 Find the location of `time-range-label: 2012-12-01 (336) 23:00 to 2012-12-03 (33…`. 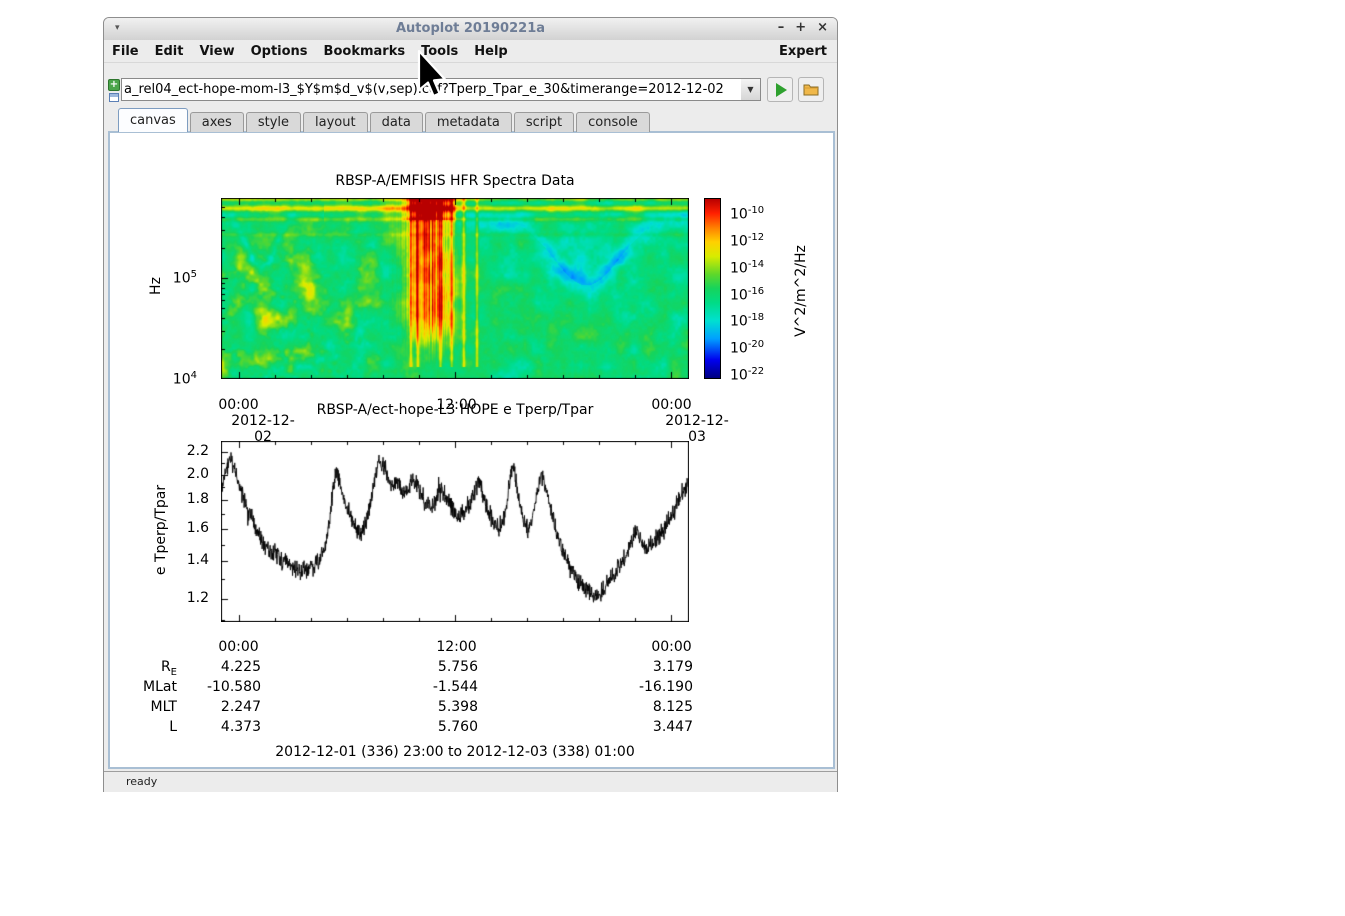

time-range-label: 2012-12-01 (336) 23:00 to 2012-12-03 (33… is located at coordinates (455, 752).